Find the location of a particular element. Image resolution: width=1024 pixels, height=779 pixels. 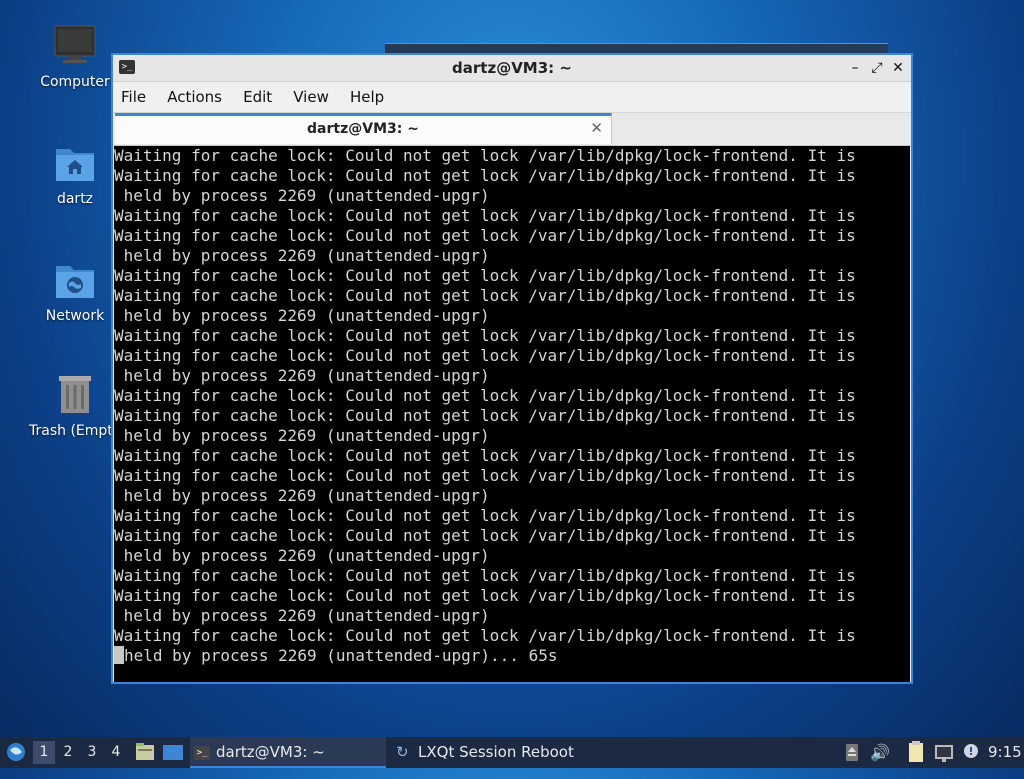

app-menu-button is located at coordinates (16, 752).